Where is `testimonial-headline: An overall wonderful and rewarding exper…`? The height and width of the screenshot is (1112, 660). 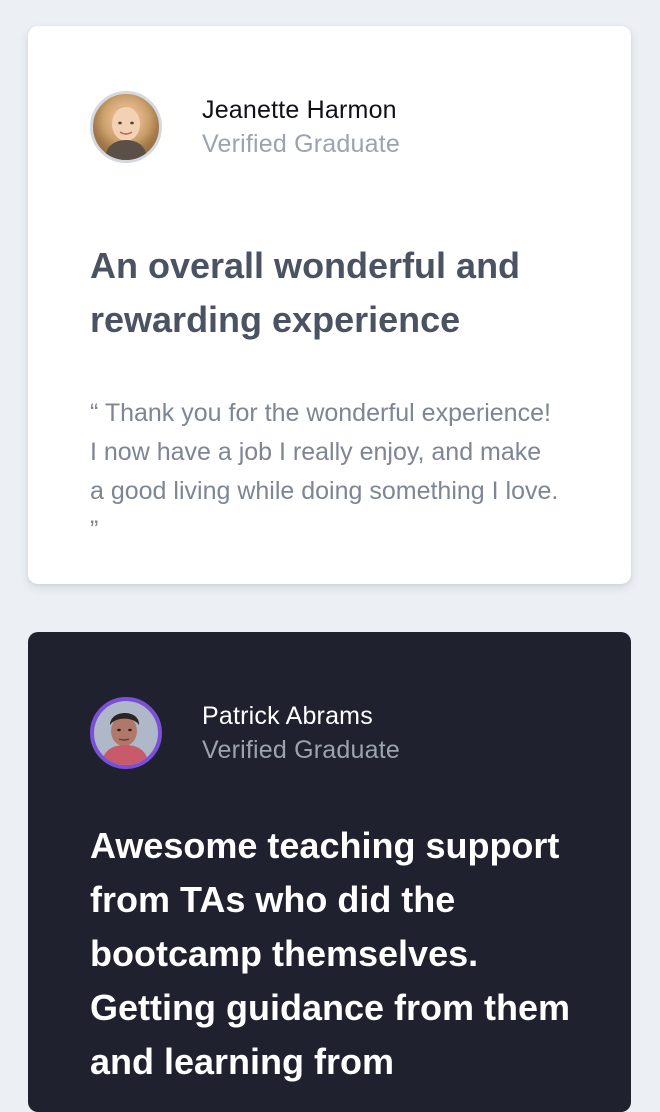 testimonial-headline: An overall wonderful and rewarding exper… is located at coordinates (305, 292).